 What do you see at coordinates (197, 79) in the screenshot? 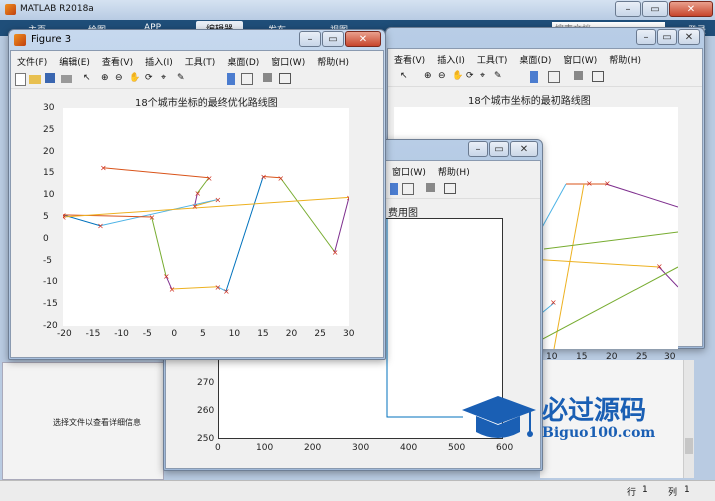
I see `figure3-toolbar: ↖ ⊕ ⊖ ✋ ⟳ ⌖ ✎` at bounding box center [197, 79].